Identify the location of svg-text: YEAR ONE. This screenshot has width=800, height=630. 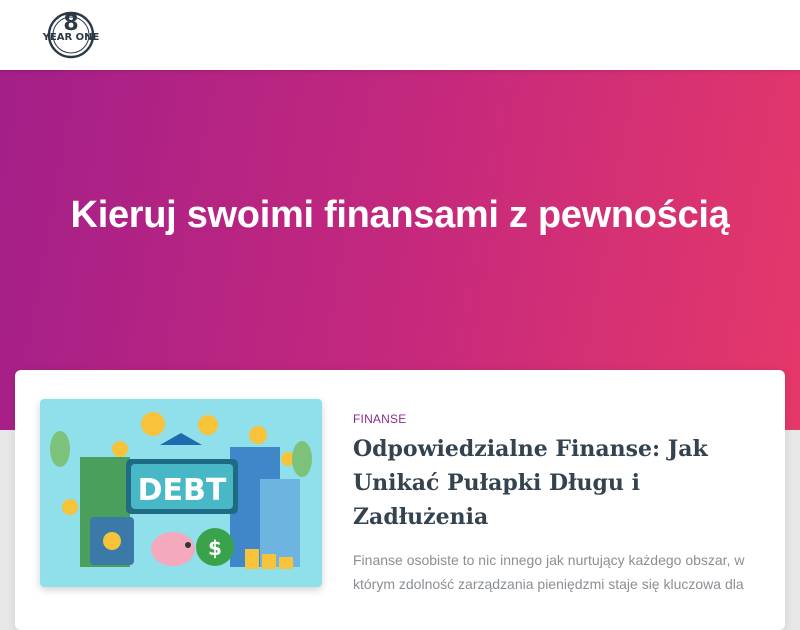
(71, 37).